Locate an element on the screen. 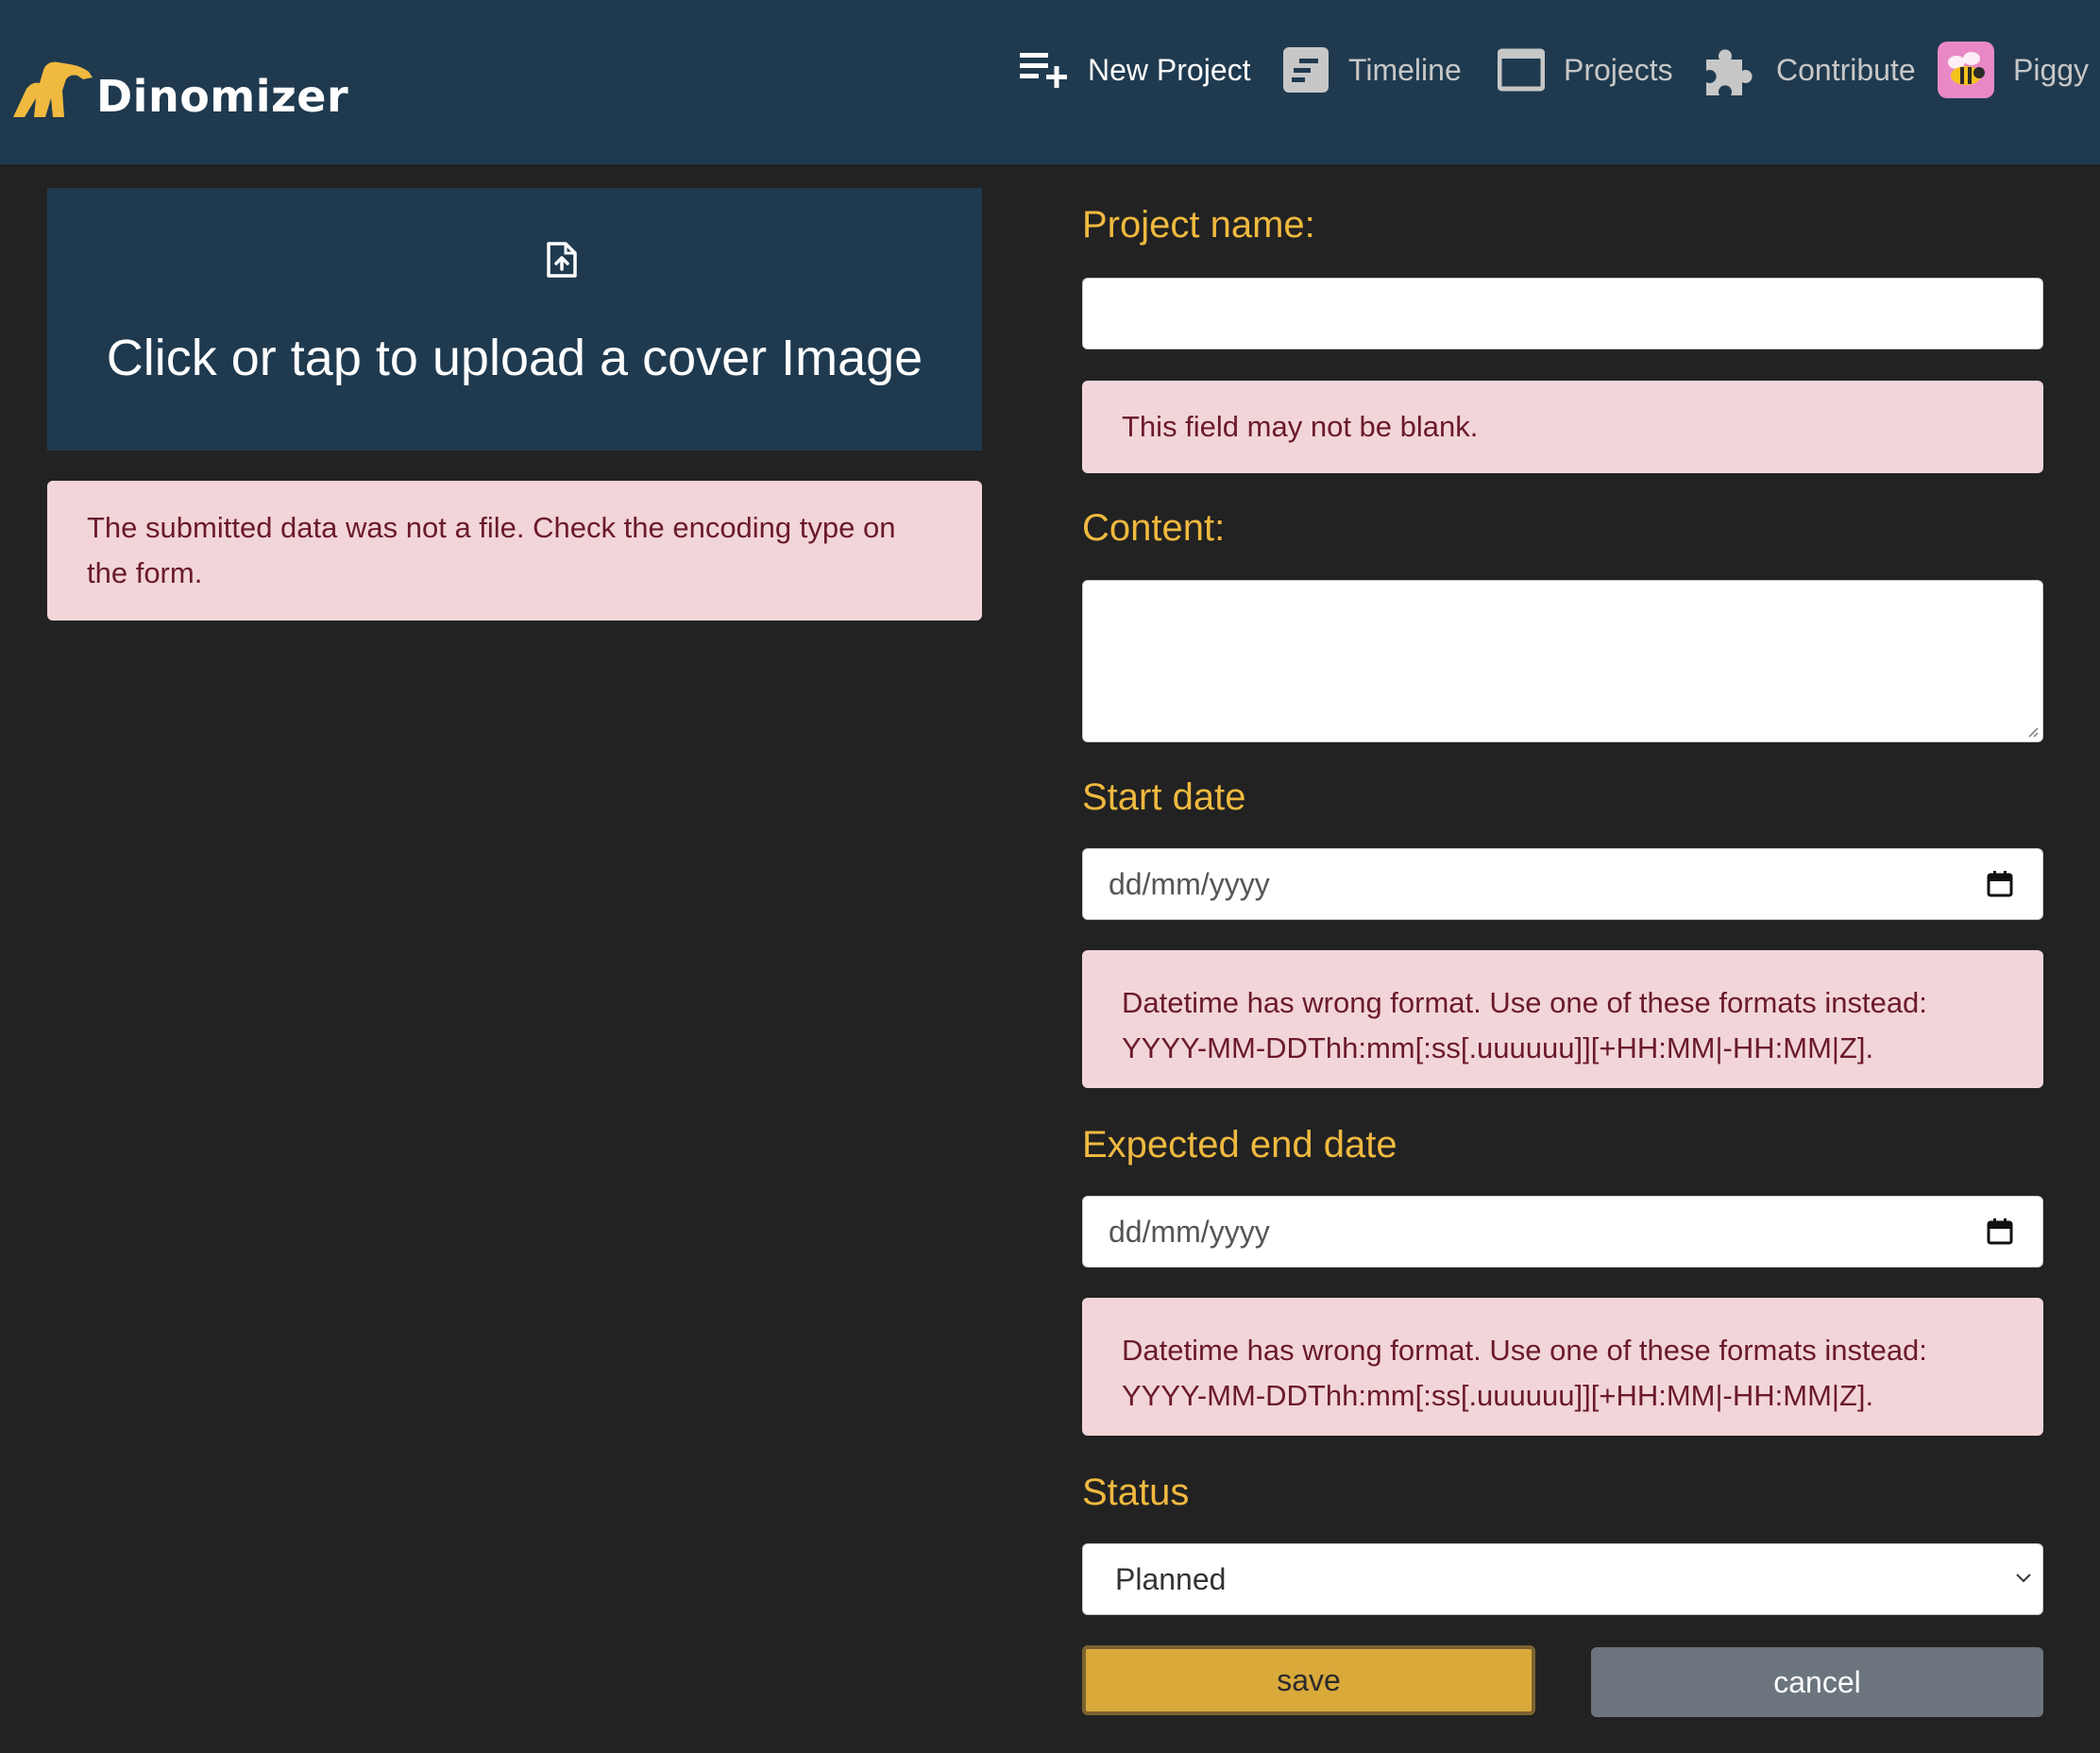 The height and width of the screenshot is (1753, 2100). project-name-error-text: This field may not be blank. is located at coordinates (1300, 427).